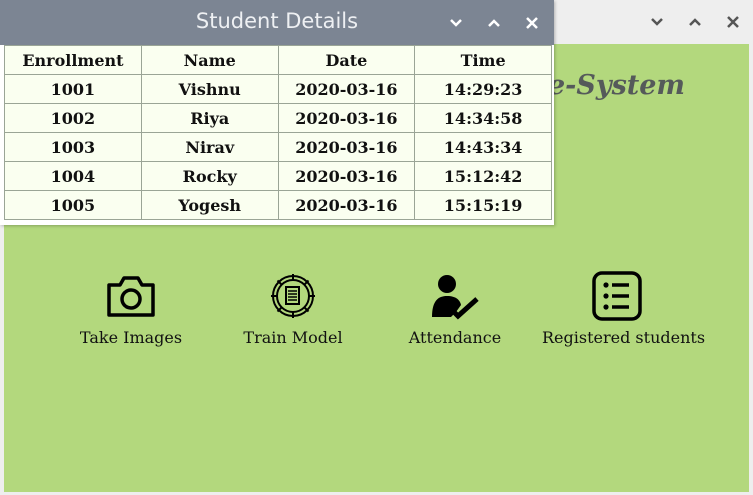  I want to click on column-header-date: Date, so click(346, 60).